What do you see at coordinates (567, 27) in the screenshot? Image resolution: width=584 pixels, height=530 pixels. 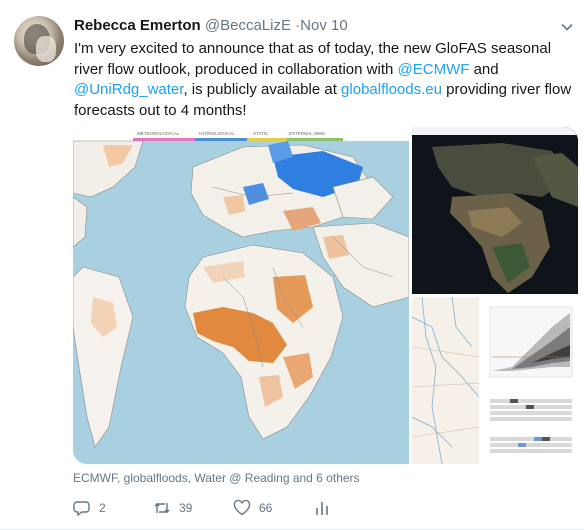 I see `chevron-down-icon` at bounding box center [567, 27].